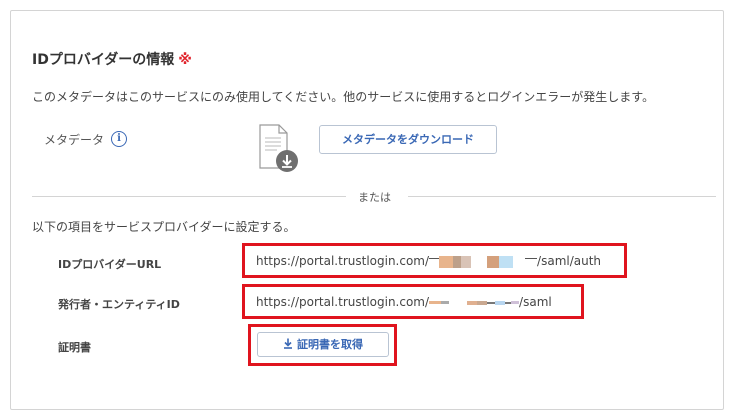  I want to click on idp-url-value: https://portal.trustlogin.com/ /saml/auth, so click(428, 261).